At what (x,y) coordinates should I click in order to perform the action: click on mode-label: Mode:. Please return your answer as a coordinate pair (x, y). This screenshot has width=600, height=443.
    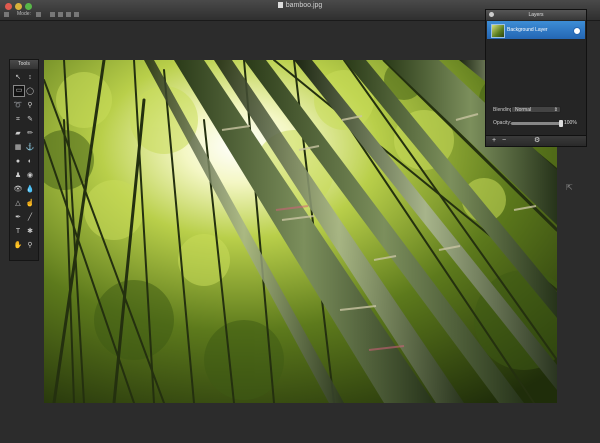
    Looking at the image, I should click on (24, 14).